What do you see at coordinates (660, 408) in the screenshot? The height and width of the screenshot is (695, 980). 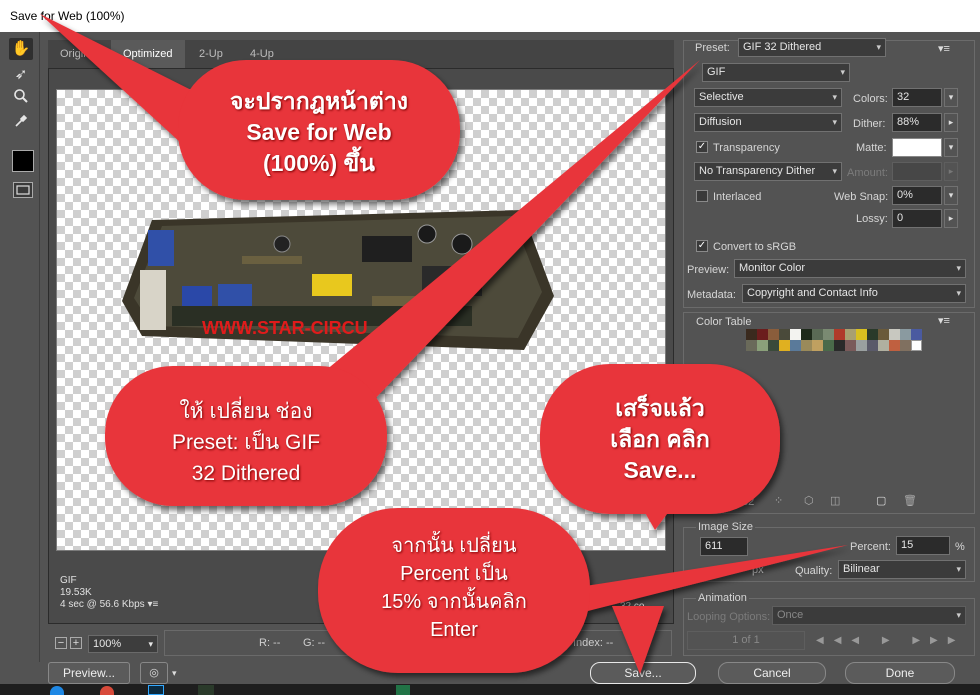 I see `callout-3-line-1: เสร็จแล้ว` at bounding box center [660, 408].